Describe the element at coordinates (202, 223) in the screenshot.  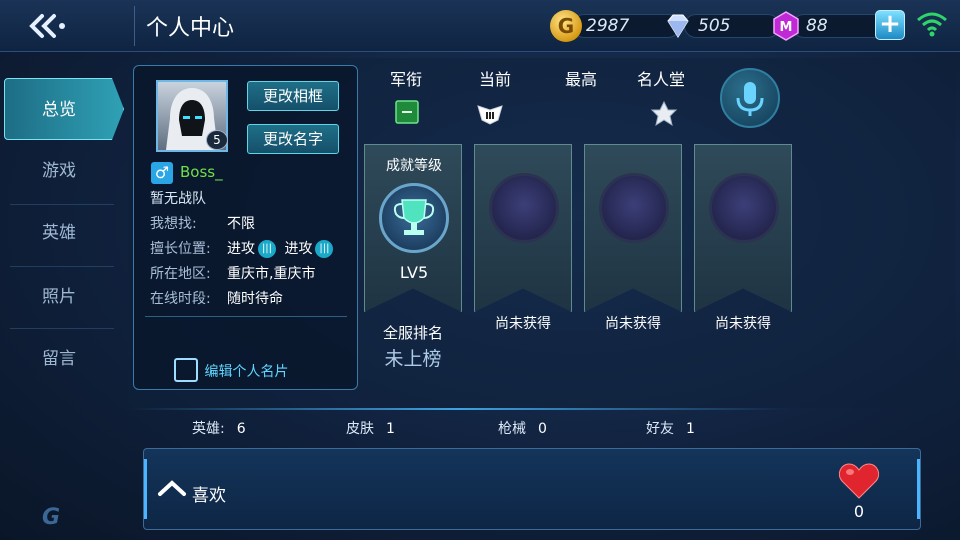
I see `looking-for-row: 我想找: 不限` at that location.